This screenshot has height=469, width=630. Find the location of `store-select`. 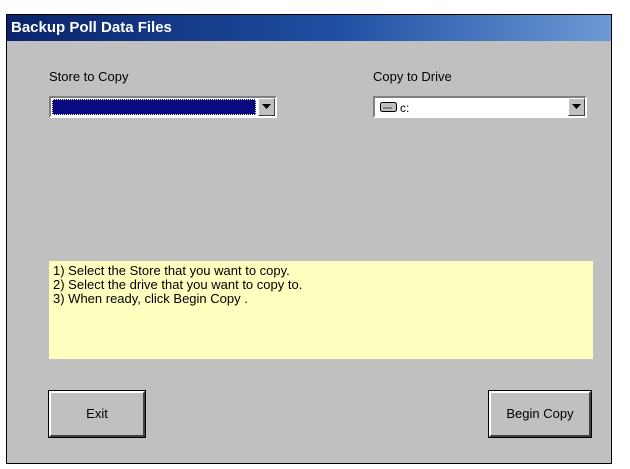

store-select is located at coordinates (163, 107).